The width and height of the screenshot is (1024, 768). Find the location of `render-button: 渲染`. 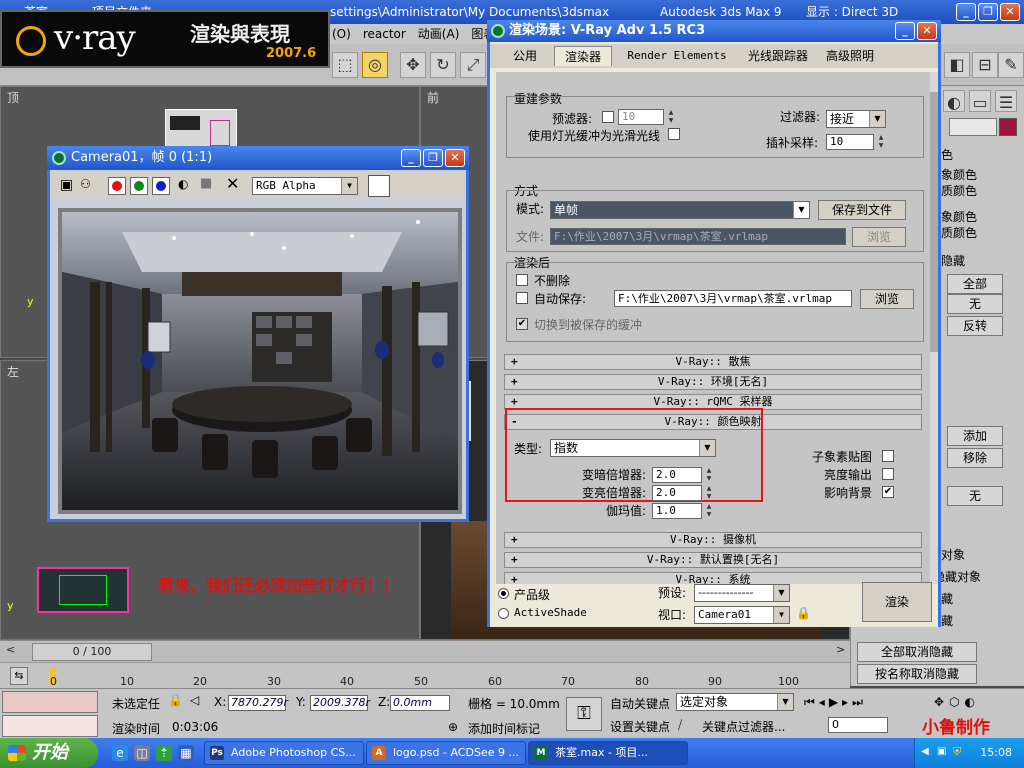

render-button: 渲染 is located at coordinates (897, 602).